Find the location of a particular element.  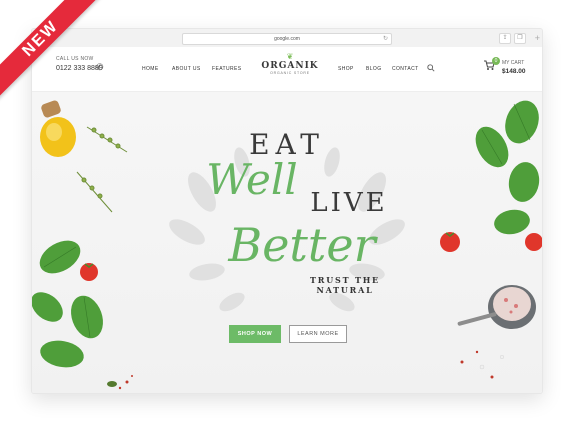

nav-features: FEATURES is located at coordinates (227, 69).